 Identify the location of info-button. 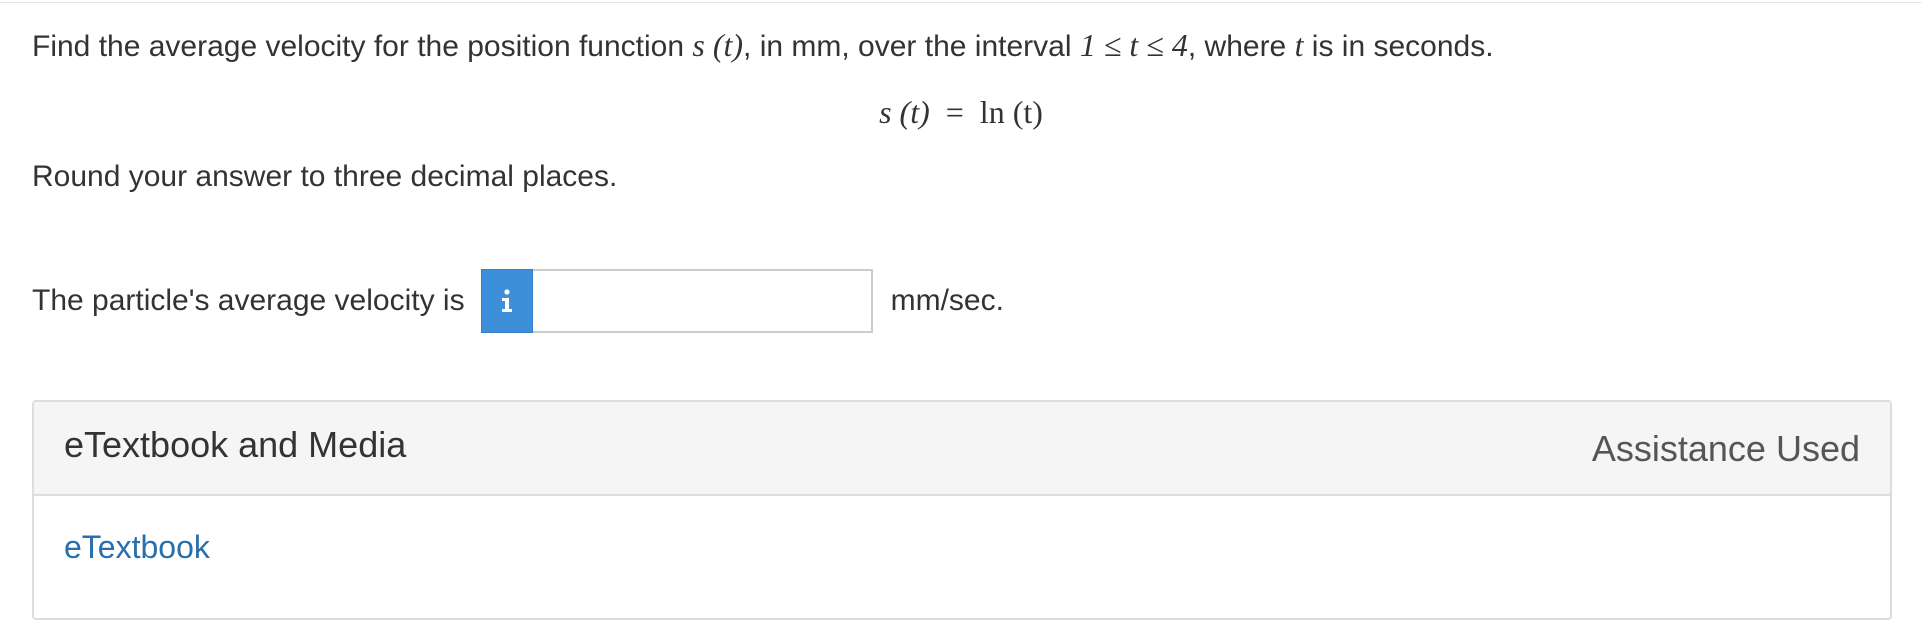
(506, 301).